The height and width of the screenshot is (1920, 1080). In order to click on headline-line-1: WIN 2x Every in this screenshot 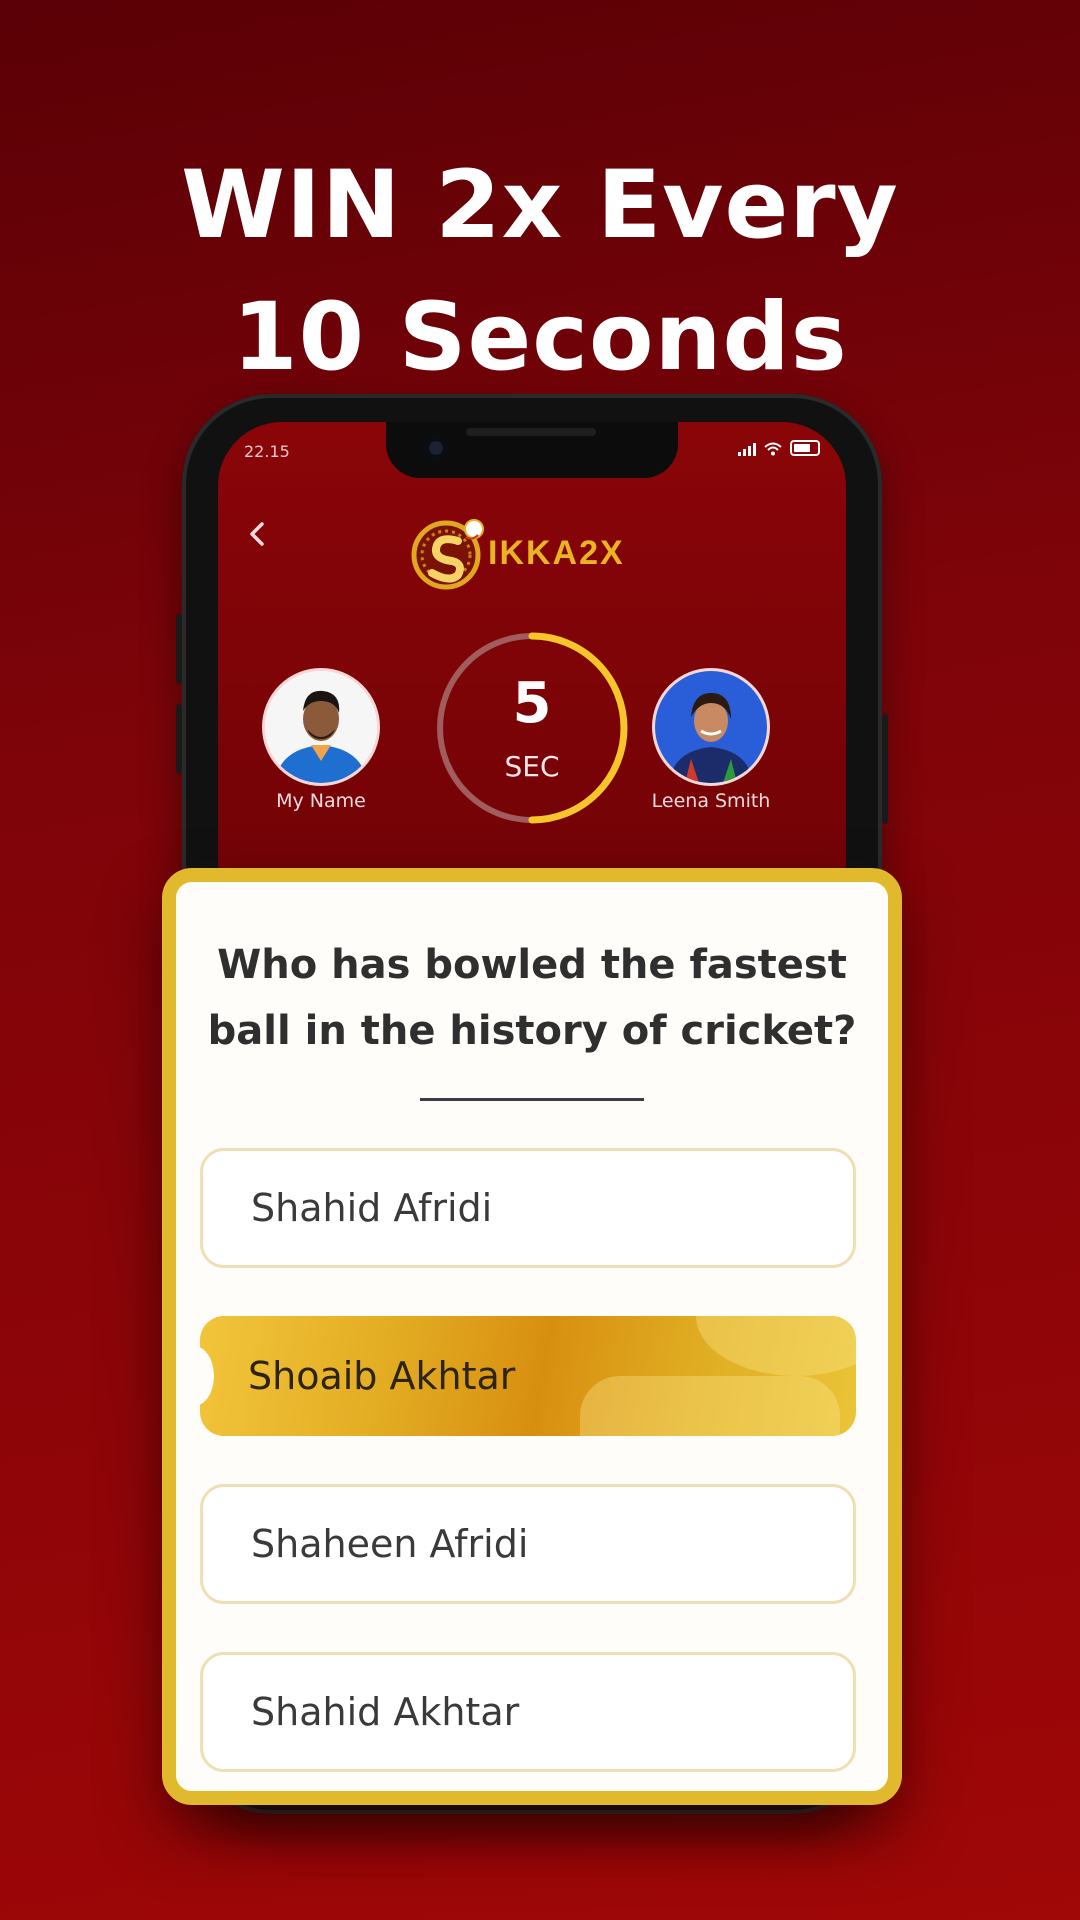, I will do `click(540, 205)`.